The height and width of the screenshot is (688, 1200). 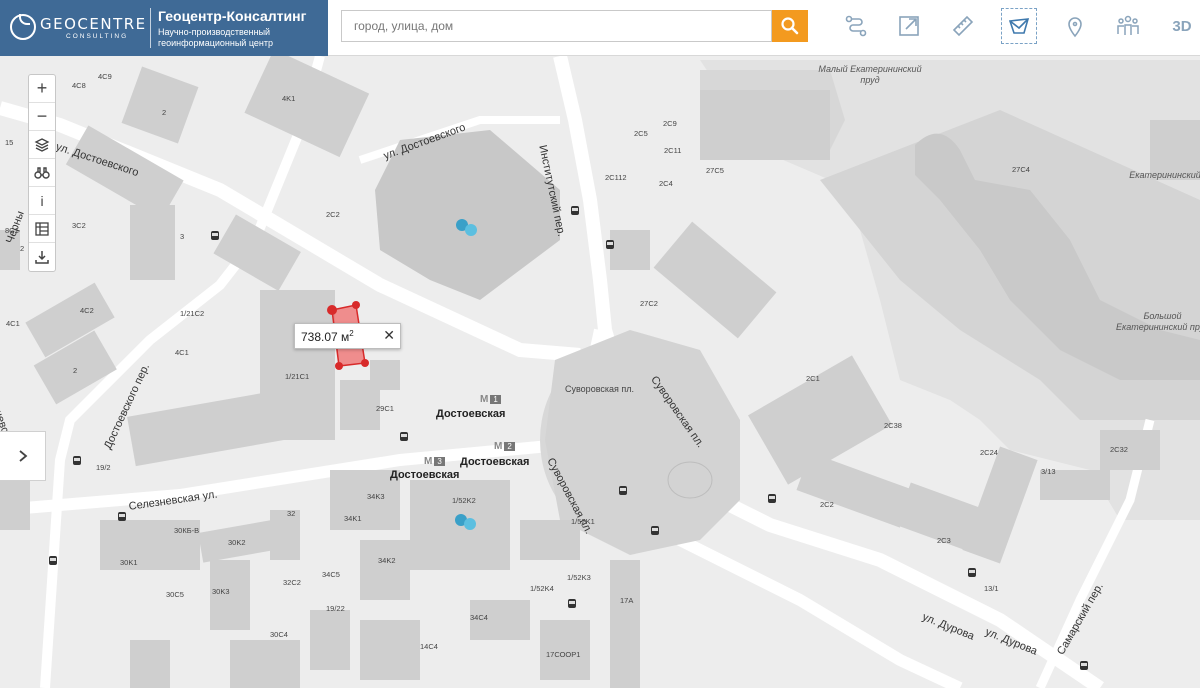 What do you see at coordinates (353, 518) in the screenshot?
I see `building-number-label: 34K1` at bounding box center [353, 518].